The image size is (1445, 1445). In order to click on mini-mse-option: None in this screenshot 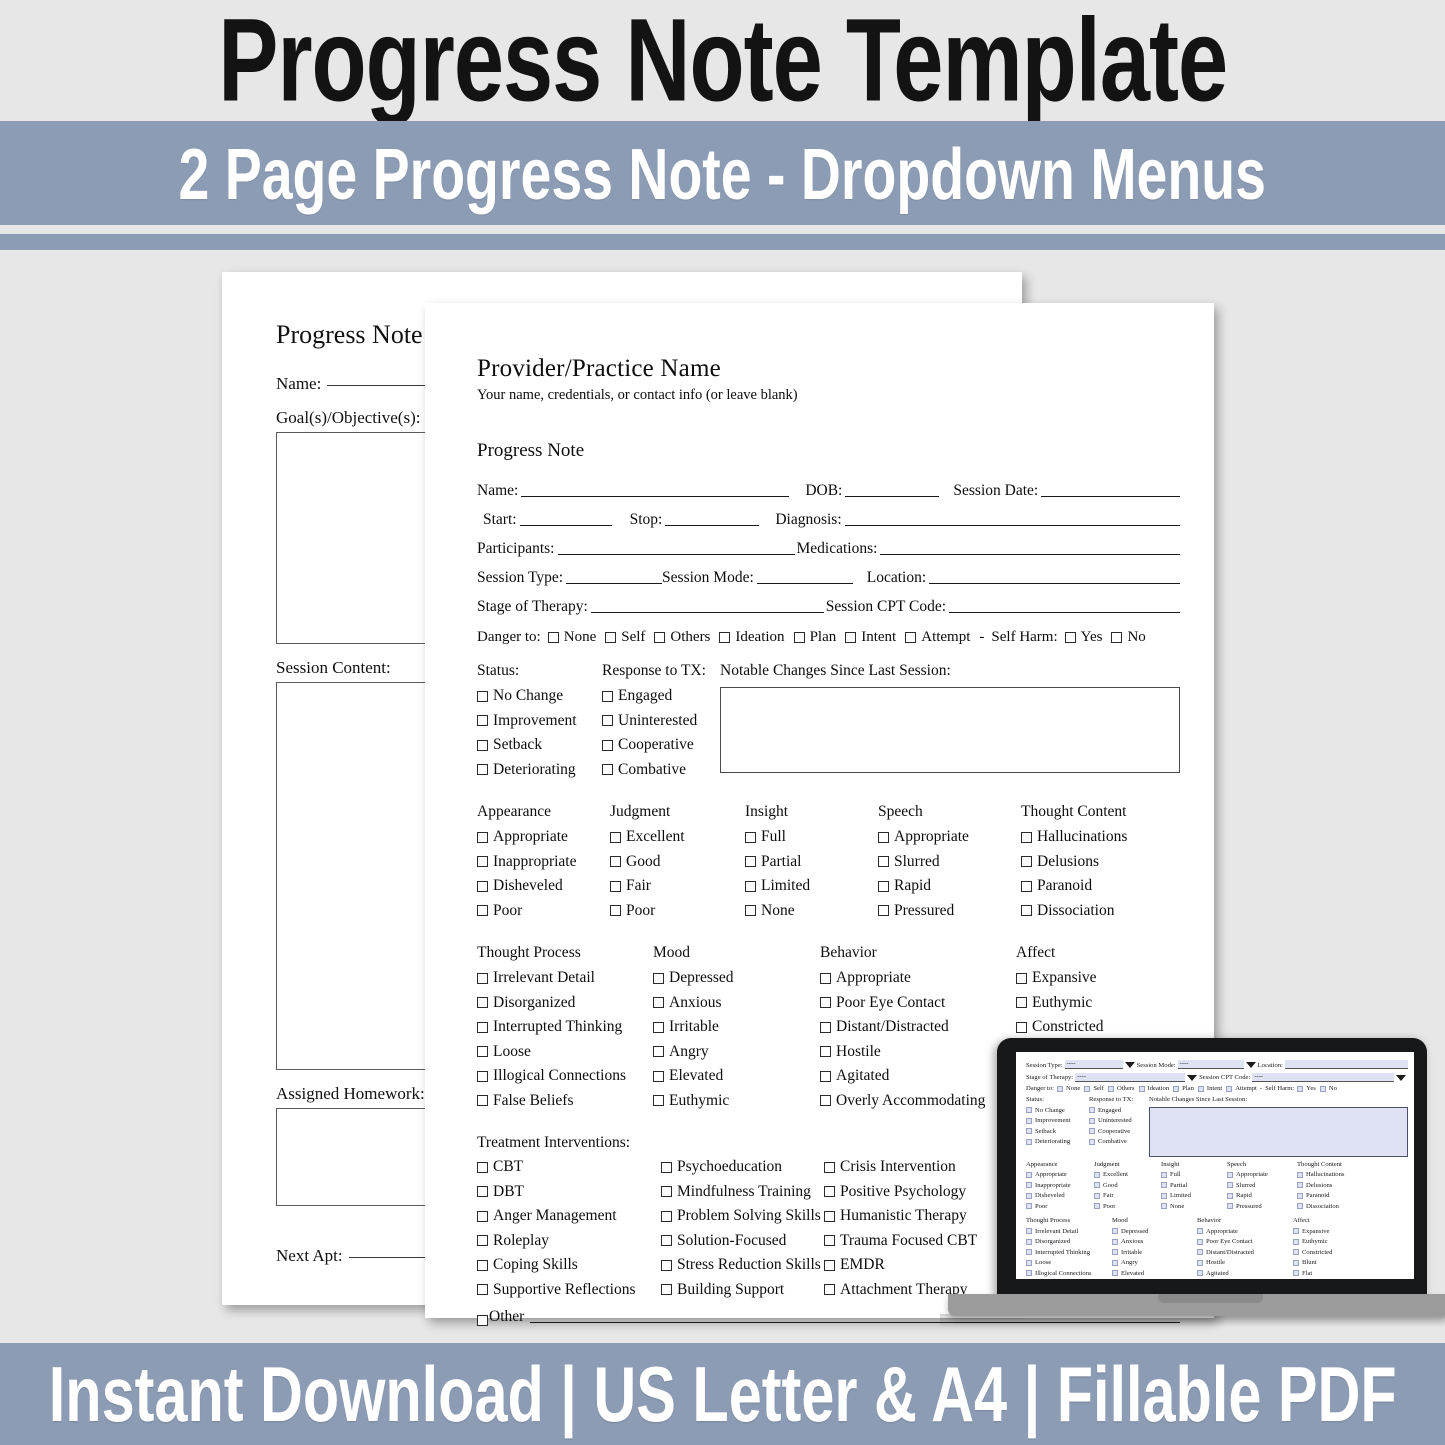, I will do `click(1194, 1206)`.